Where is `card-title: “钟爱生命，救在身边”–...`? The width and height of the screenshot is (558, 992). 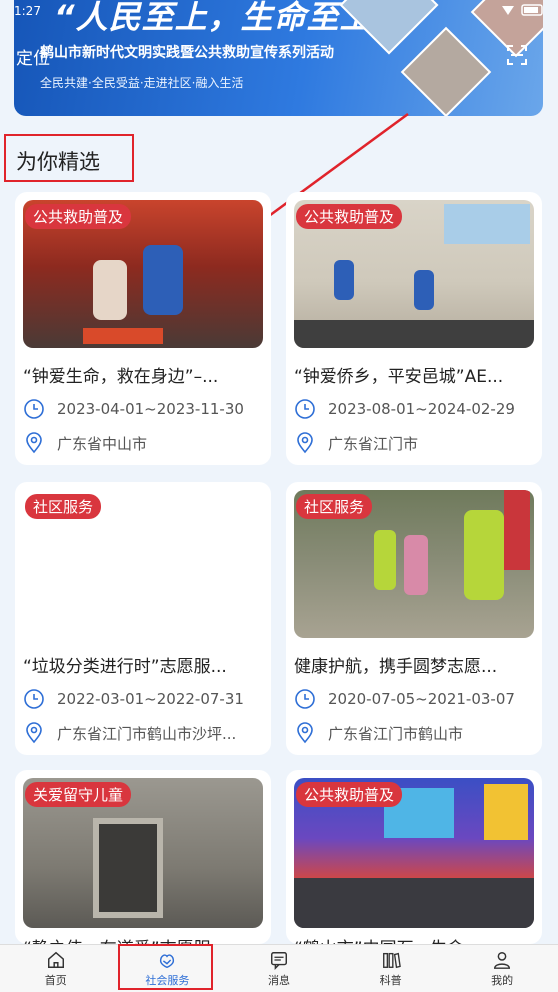
card-title: “钟爱生命，救在身边”–... is located at coordinates (121, 377).